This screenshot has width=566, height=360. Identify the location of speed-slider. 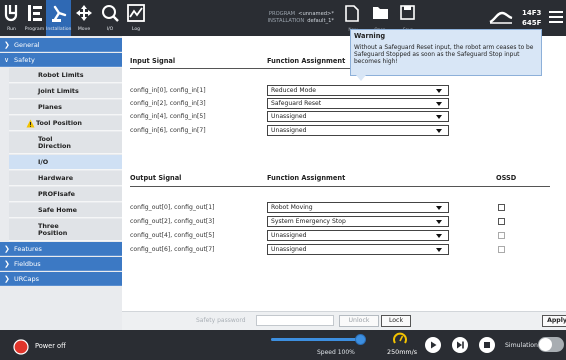
(318, 339).